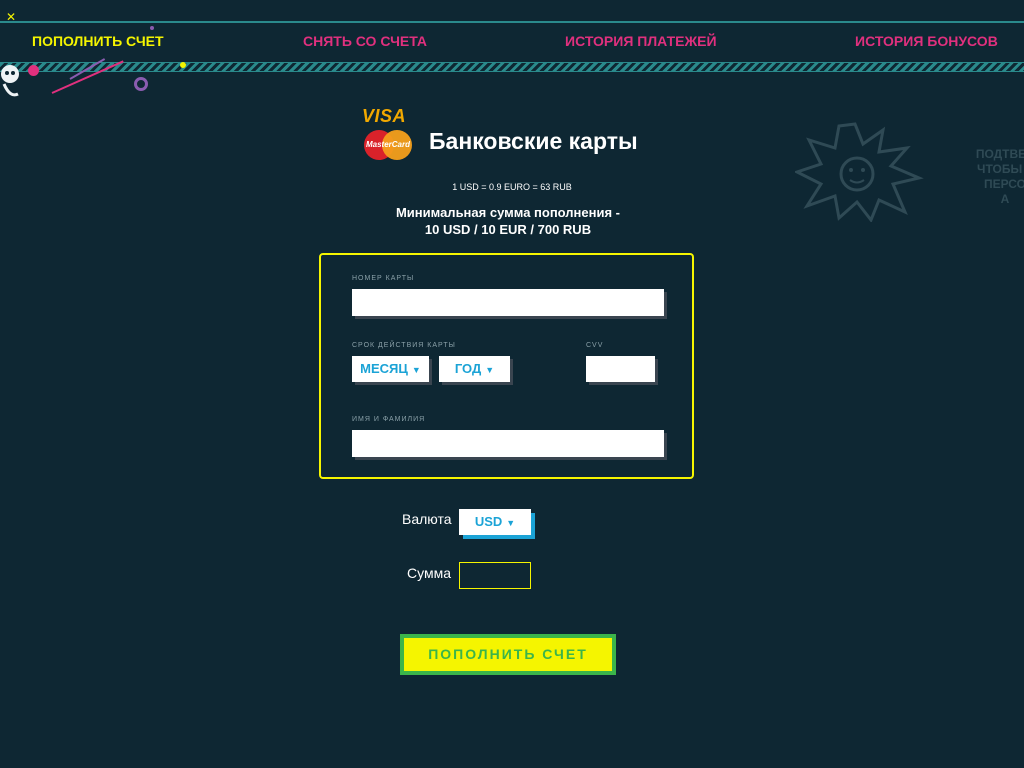 This screenshot has width=1024, height=768. I want to click on tab-deposit: ПОПОЛНИТЬ СЧЕТ, so click(98, 41).